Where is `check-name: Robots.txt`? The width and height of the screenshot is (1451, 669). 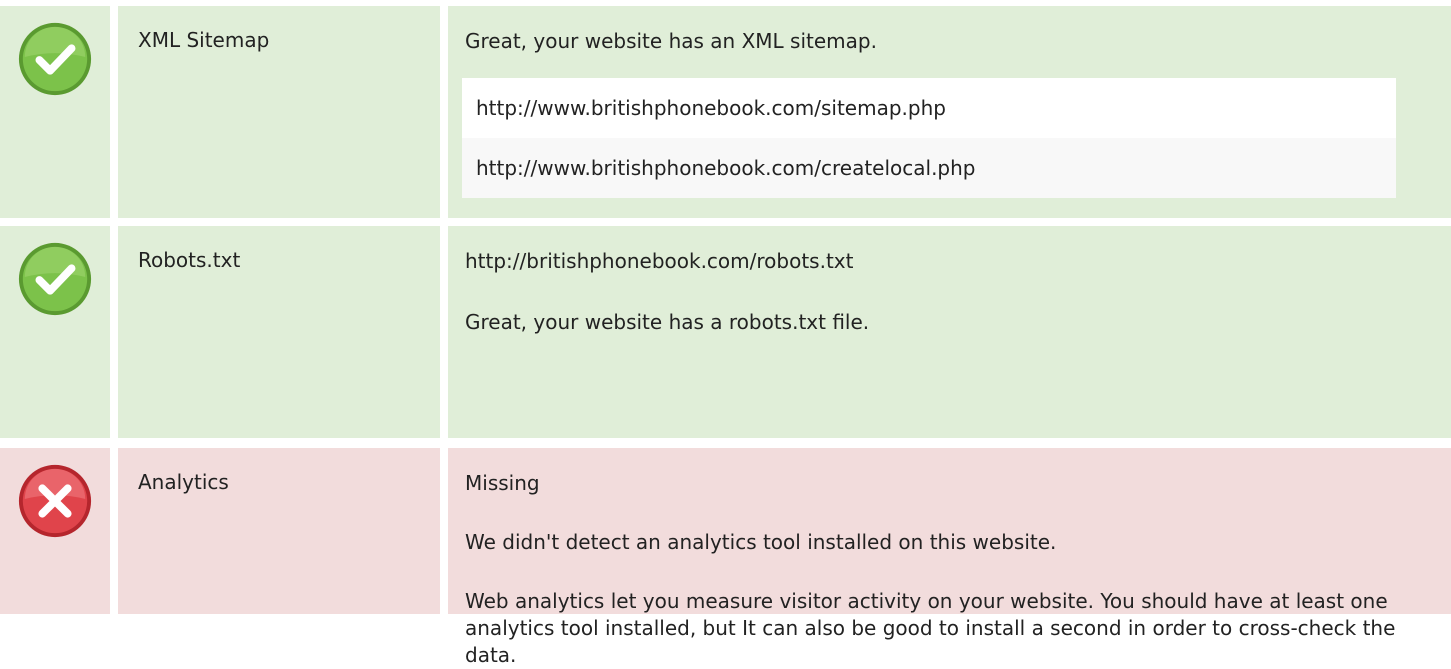 check-name: Robots.txt is located at coordinates (189, 260).